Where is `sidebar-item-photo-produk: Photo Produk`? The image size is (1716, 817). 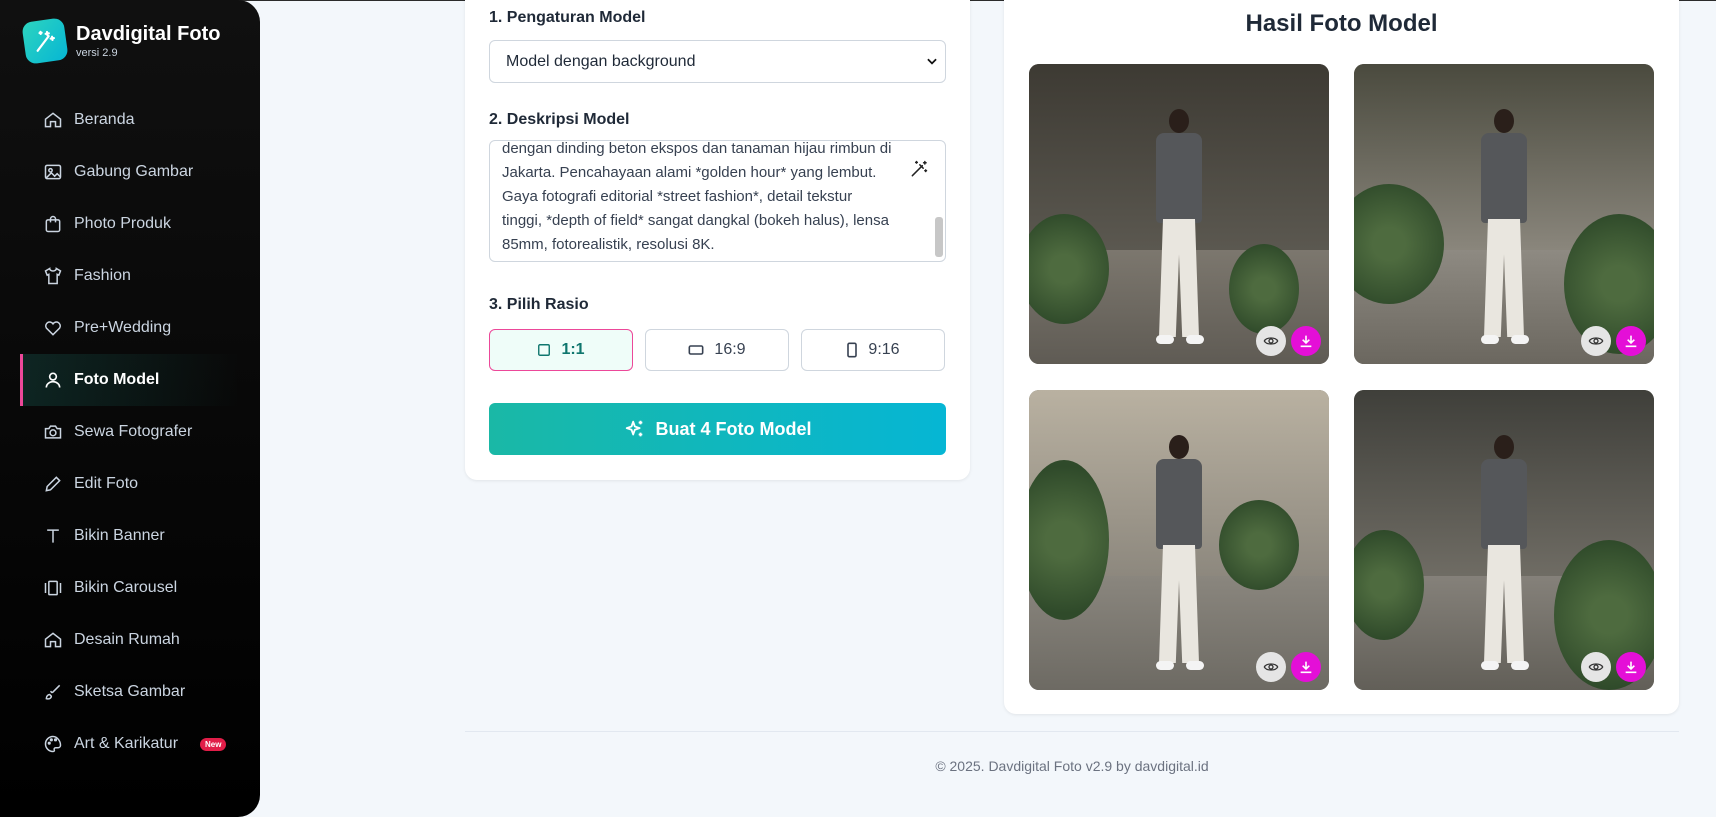
sidebar-item-photo-produk: Photo Produk is located at coordinates (130, 224).